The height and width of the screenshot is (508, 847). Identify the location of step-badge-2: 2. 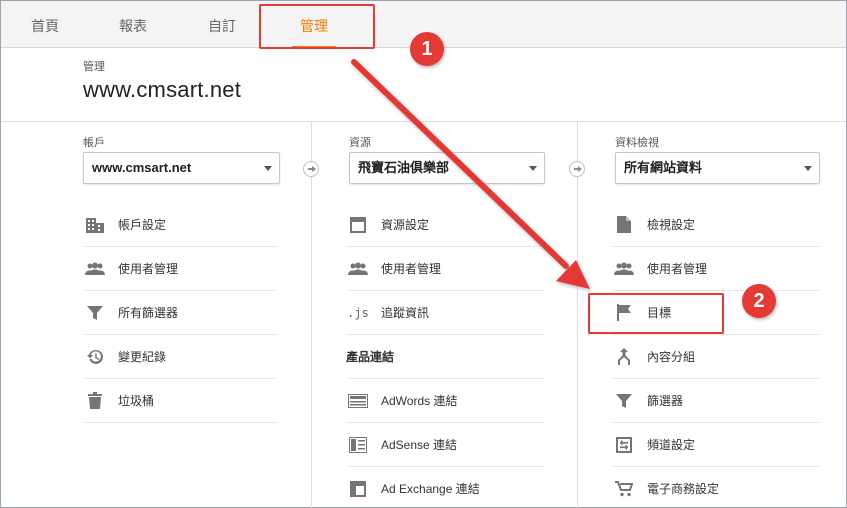
(759, 301).